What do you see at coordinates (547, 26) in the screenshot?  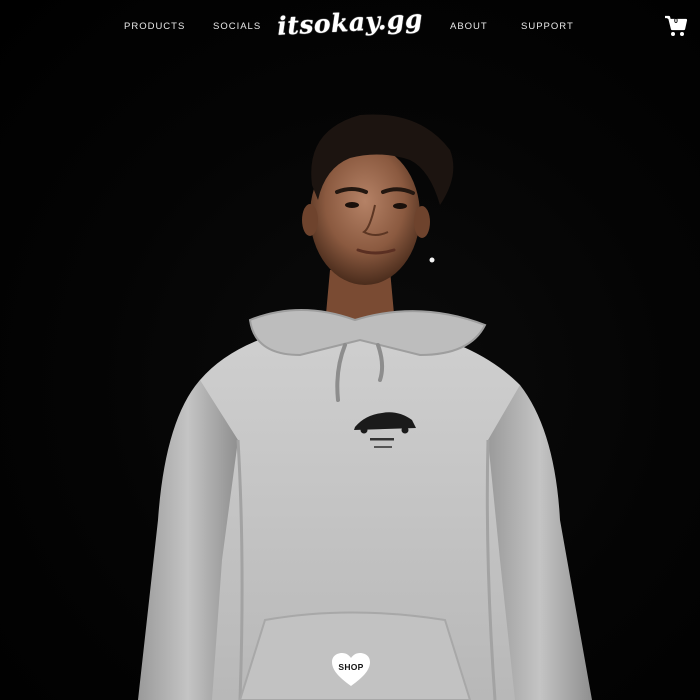 I see `nav-support: SUPPORT` at bounding box center [547, 26].